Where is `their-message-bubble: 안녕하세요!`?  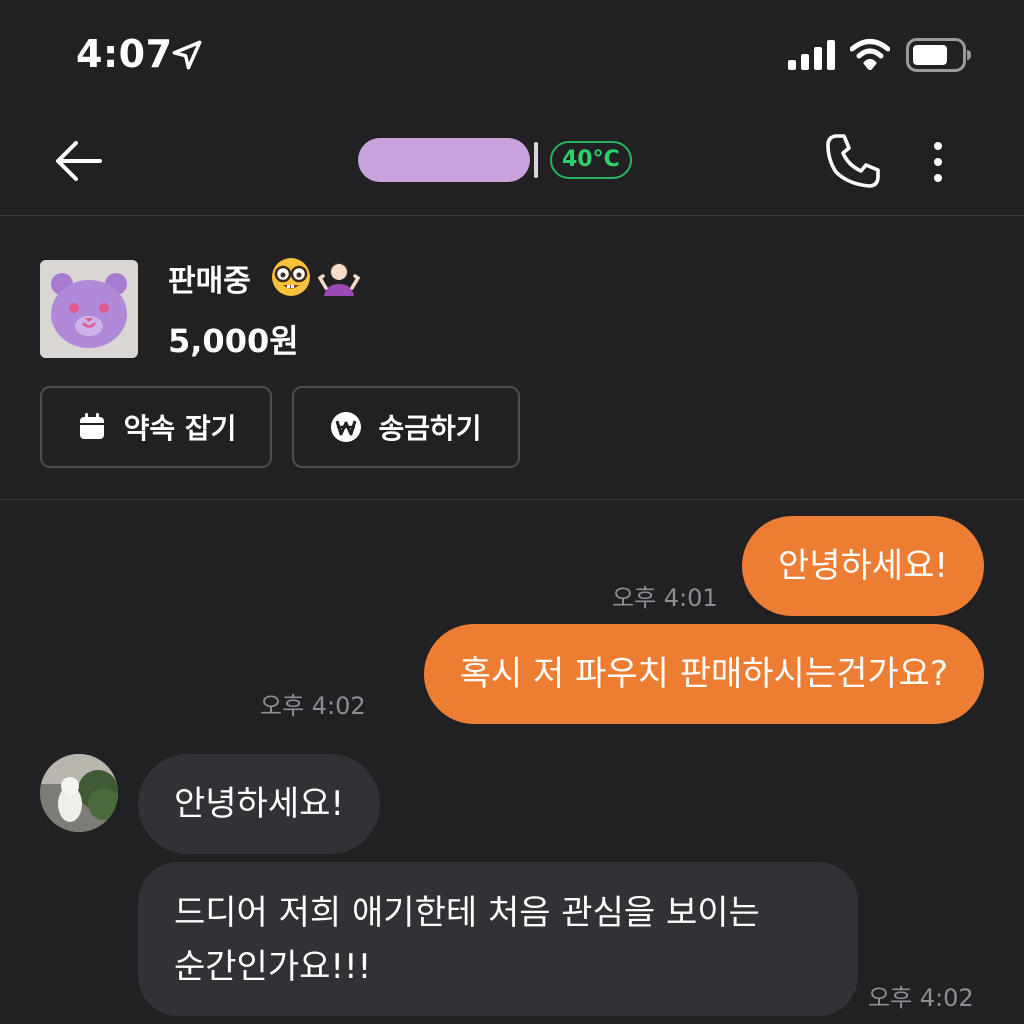
their-message-bubble: 안녕하세요! is located at coordinates (259, 804).